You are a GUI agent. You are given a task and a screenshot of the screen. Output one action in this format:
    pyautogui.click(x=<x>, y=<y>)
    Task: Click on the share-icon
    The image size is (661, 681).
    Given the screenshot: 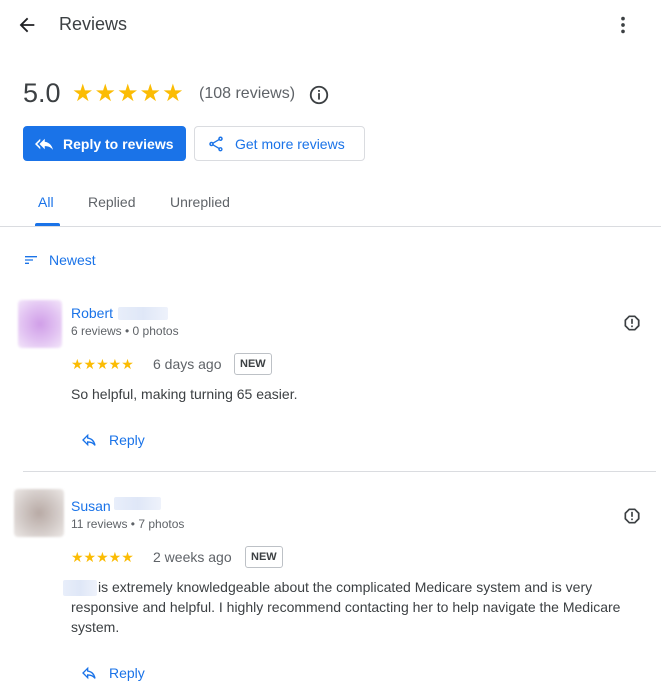 What is the action you would take?
    pyautogui.click(x=216, y=143)
    